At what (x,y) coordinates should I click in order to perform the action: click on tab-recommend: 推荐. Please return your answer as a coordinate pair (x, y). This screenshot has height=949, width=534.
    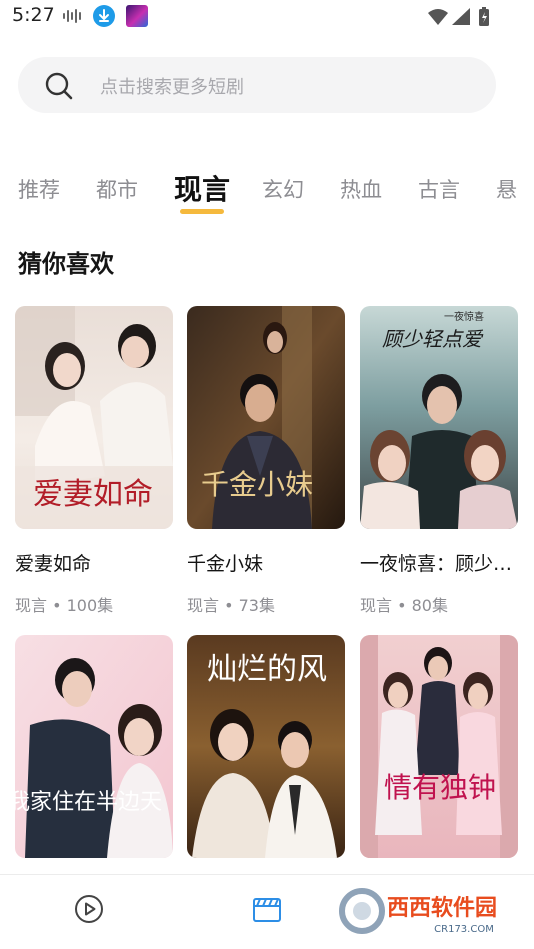
    Looking at the image, I should click on (39, 189).